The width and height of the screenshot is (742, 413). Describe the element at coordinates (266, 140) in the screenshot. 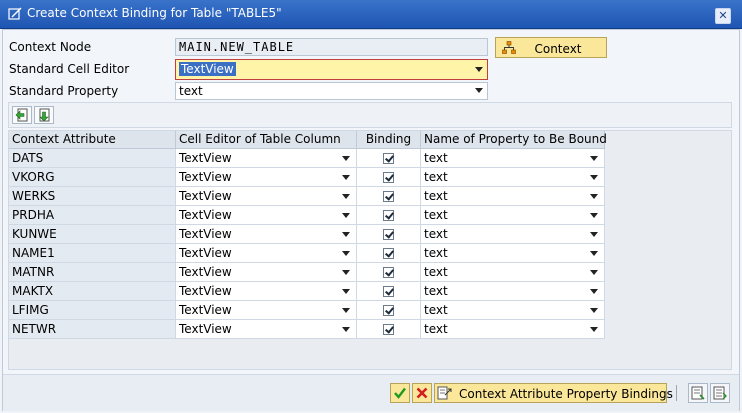

I see `column-header-cell-editor: Cell Editor of Table Column` at that location.